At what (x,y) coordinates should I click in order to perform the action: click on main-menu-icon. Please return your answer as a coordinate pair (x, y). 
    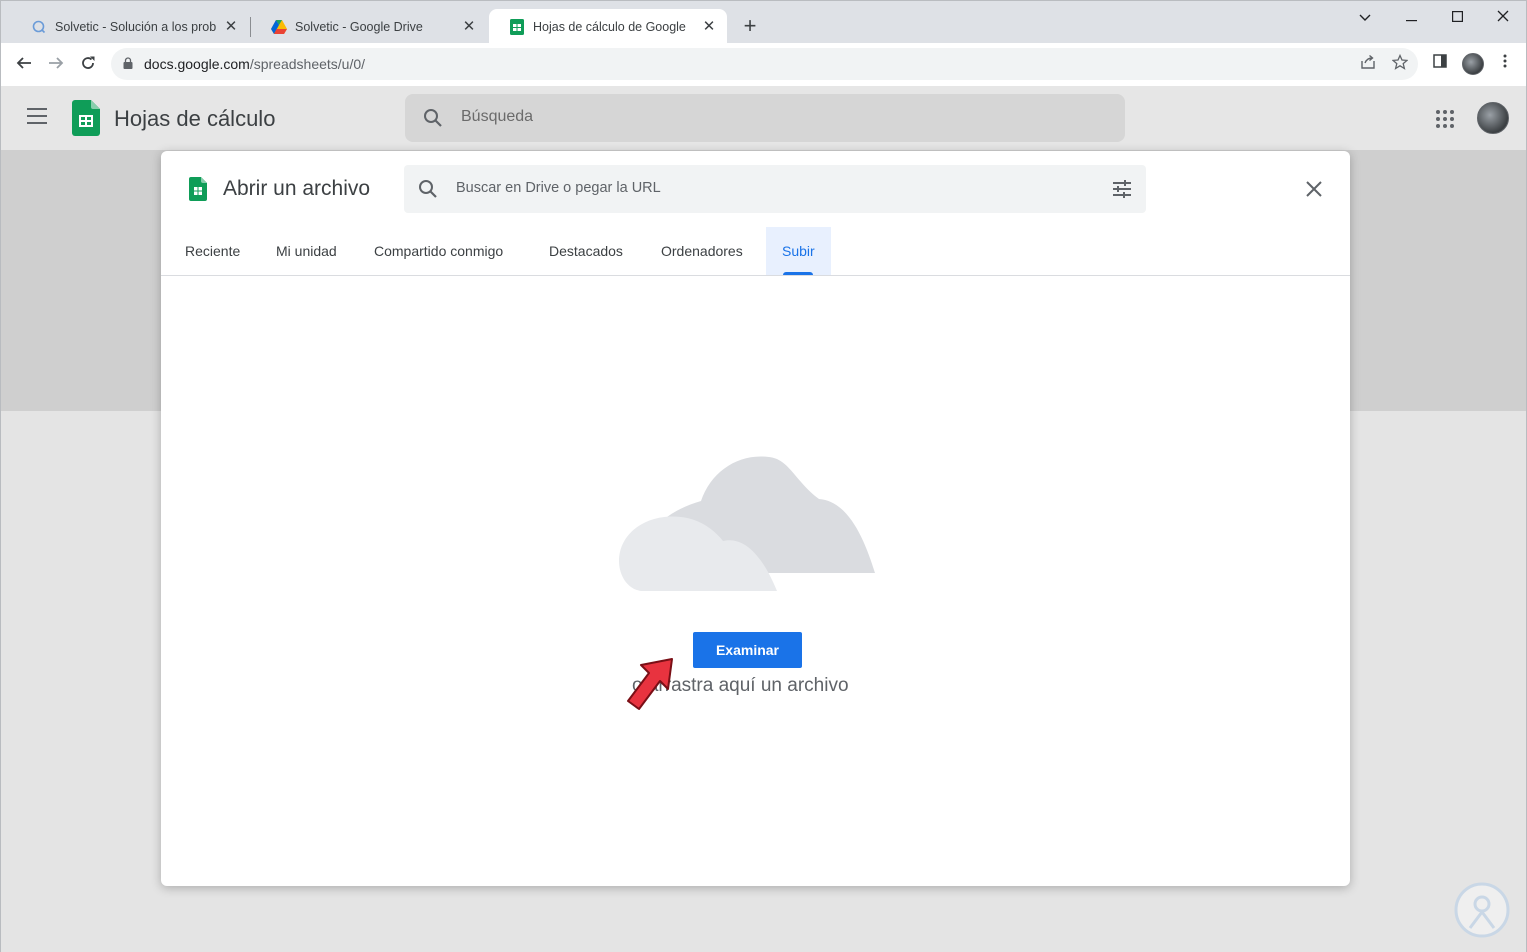
    Looking at the image, I should click on (37, 116).